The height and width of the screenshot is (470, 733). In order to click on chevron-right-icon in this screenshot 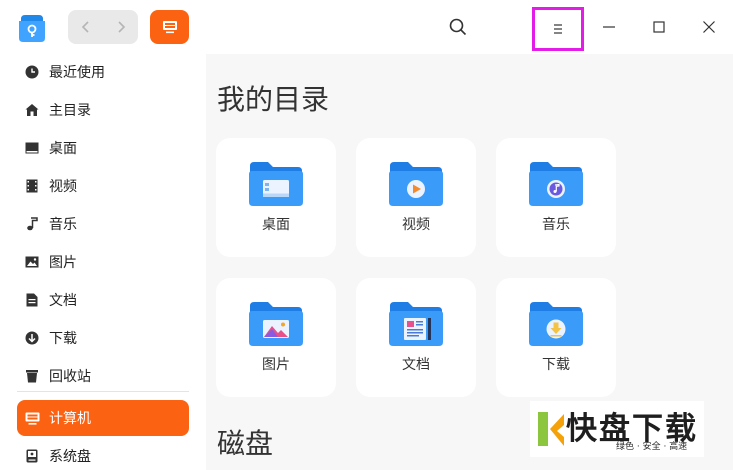, I will do `click(121, 27)`.